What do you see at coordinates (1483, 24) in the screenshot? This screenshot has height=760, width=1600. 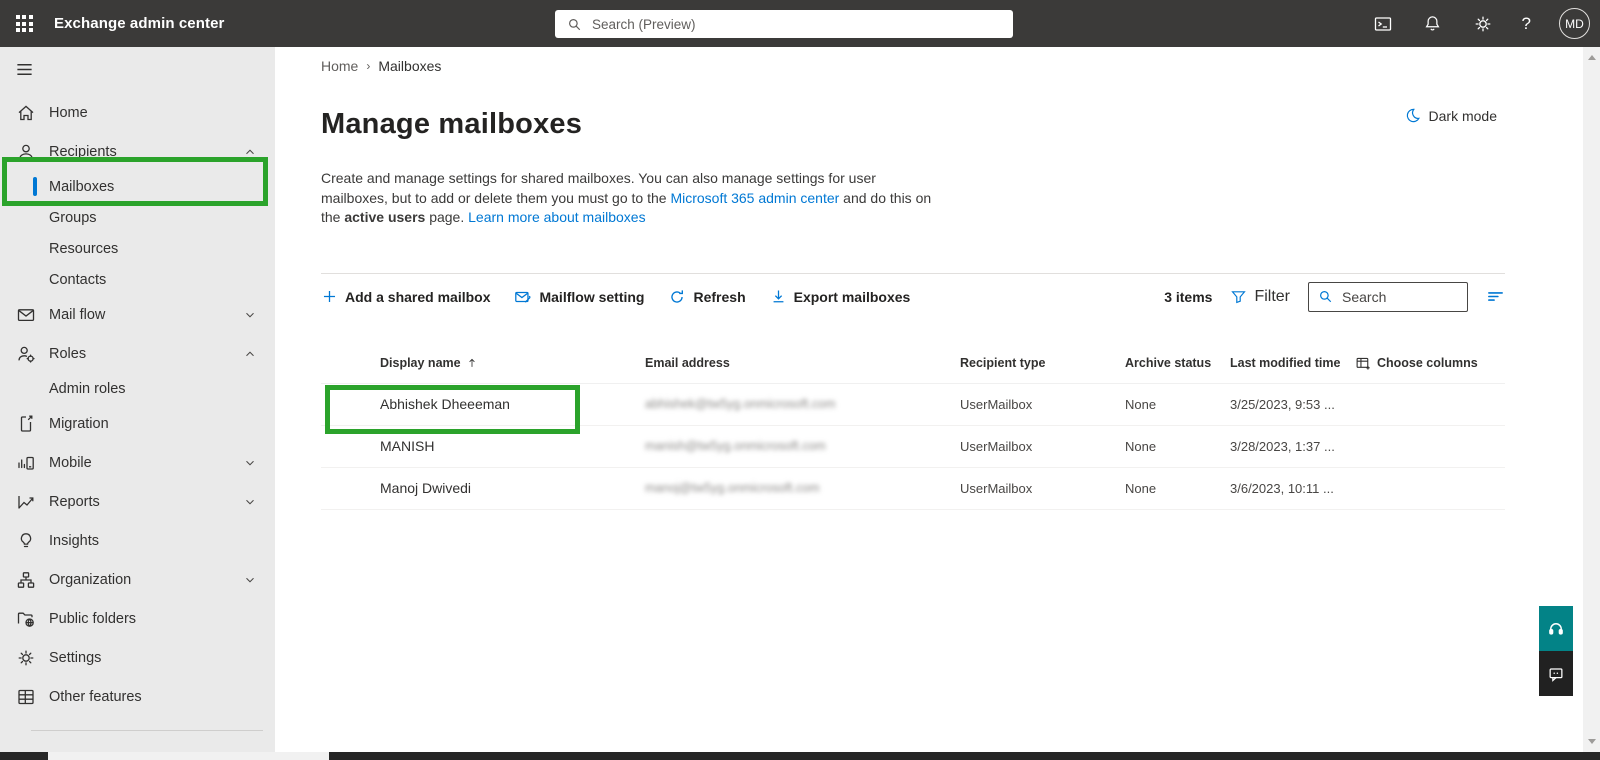 I see `settings-gear-icon` at bounding box center [1483, 24].